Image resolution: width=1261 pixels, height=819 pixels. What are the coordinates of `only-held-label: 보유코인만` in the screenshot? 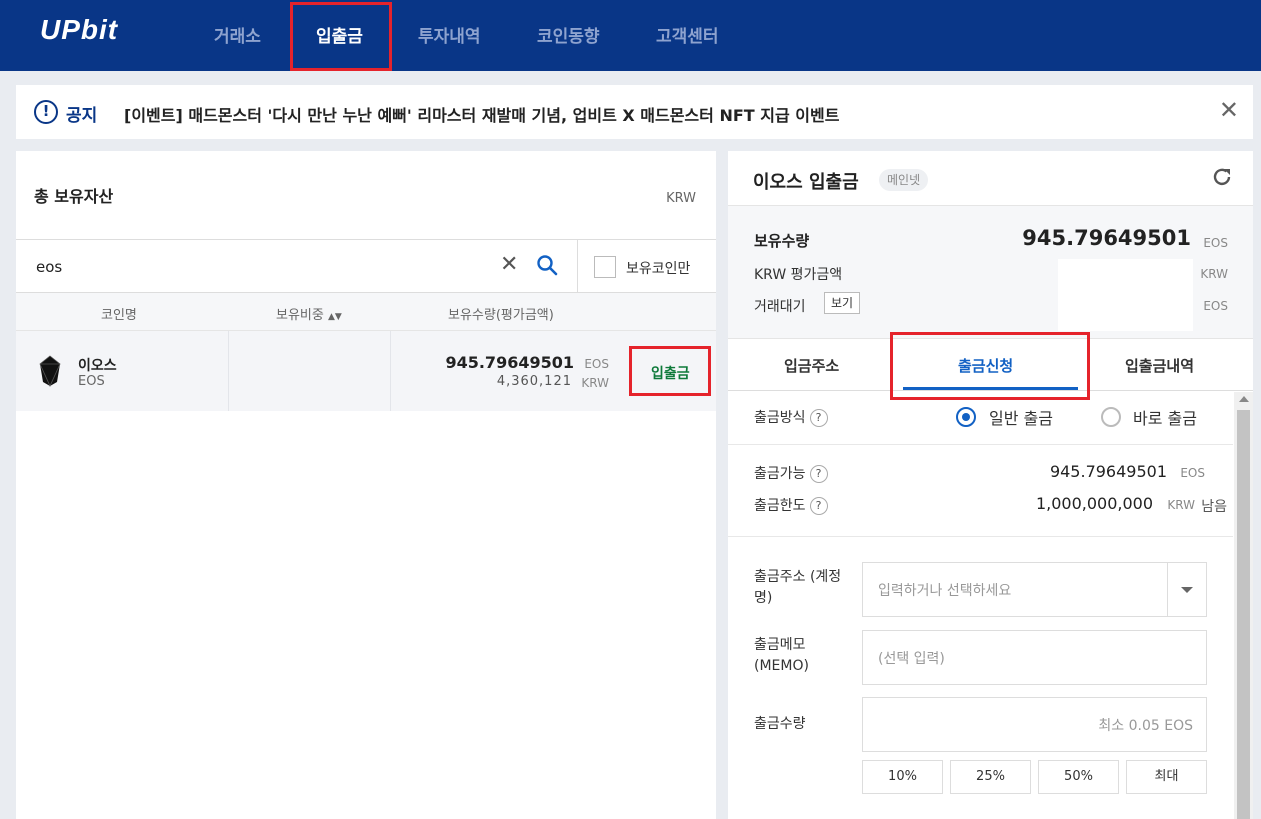 It's located at (658, 268).